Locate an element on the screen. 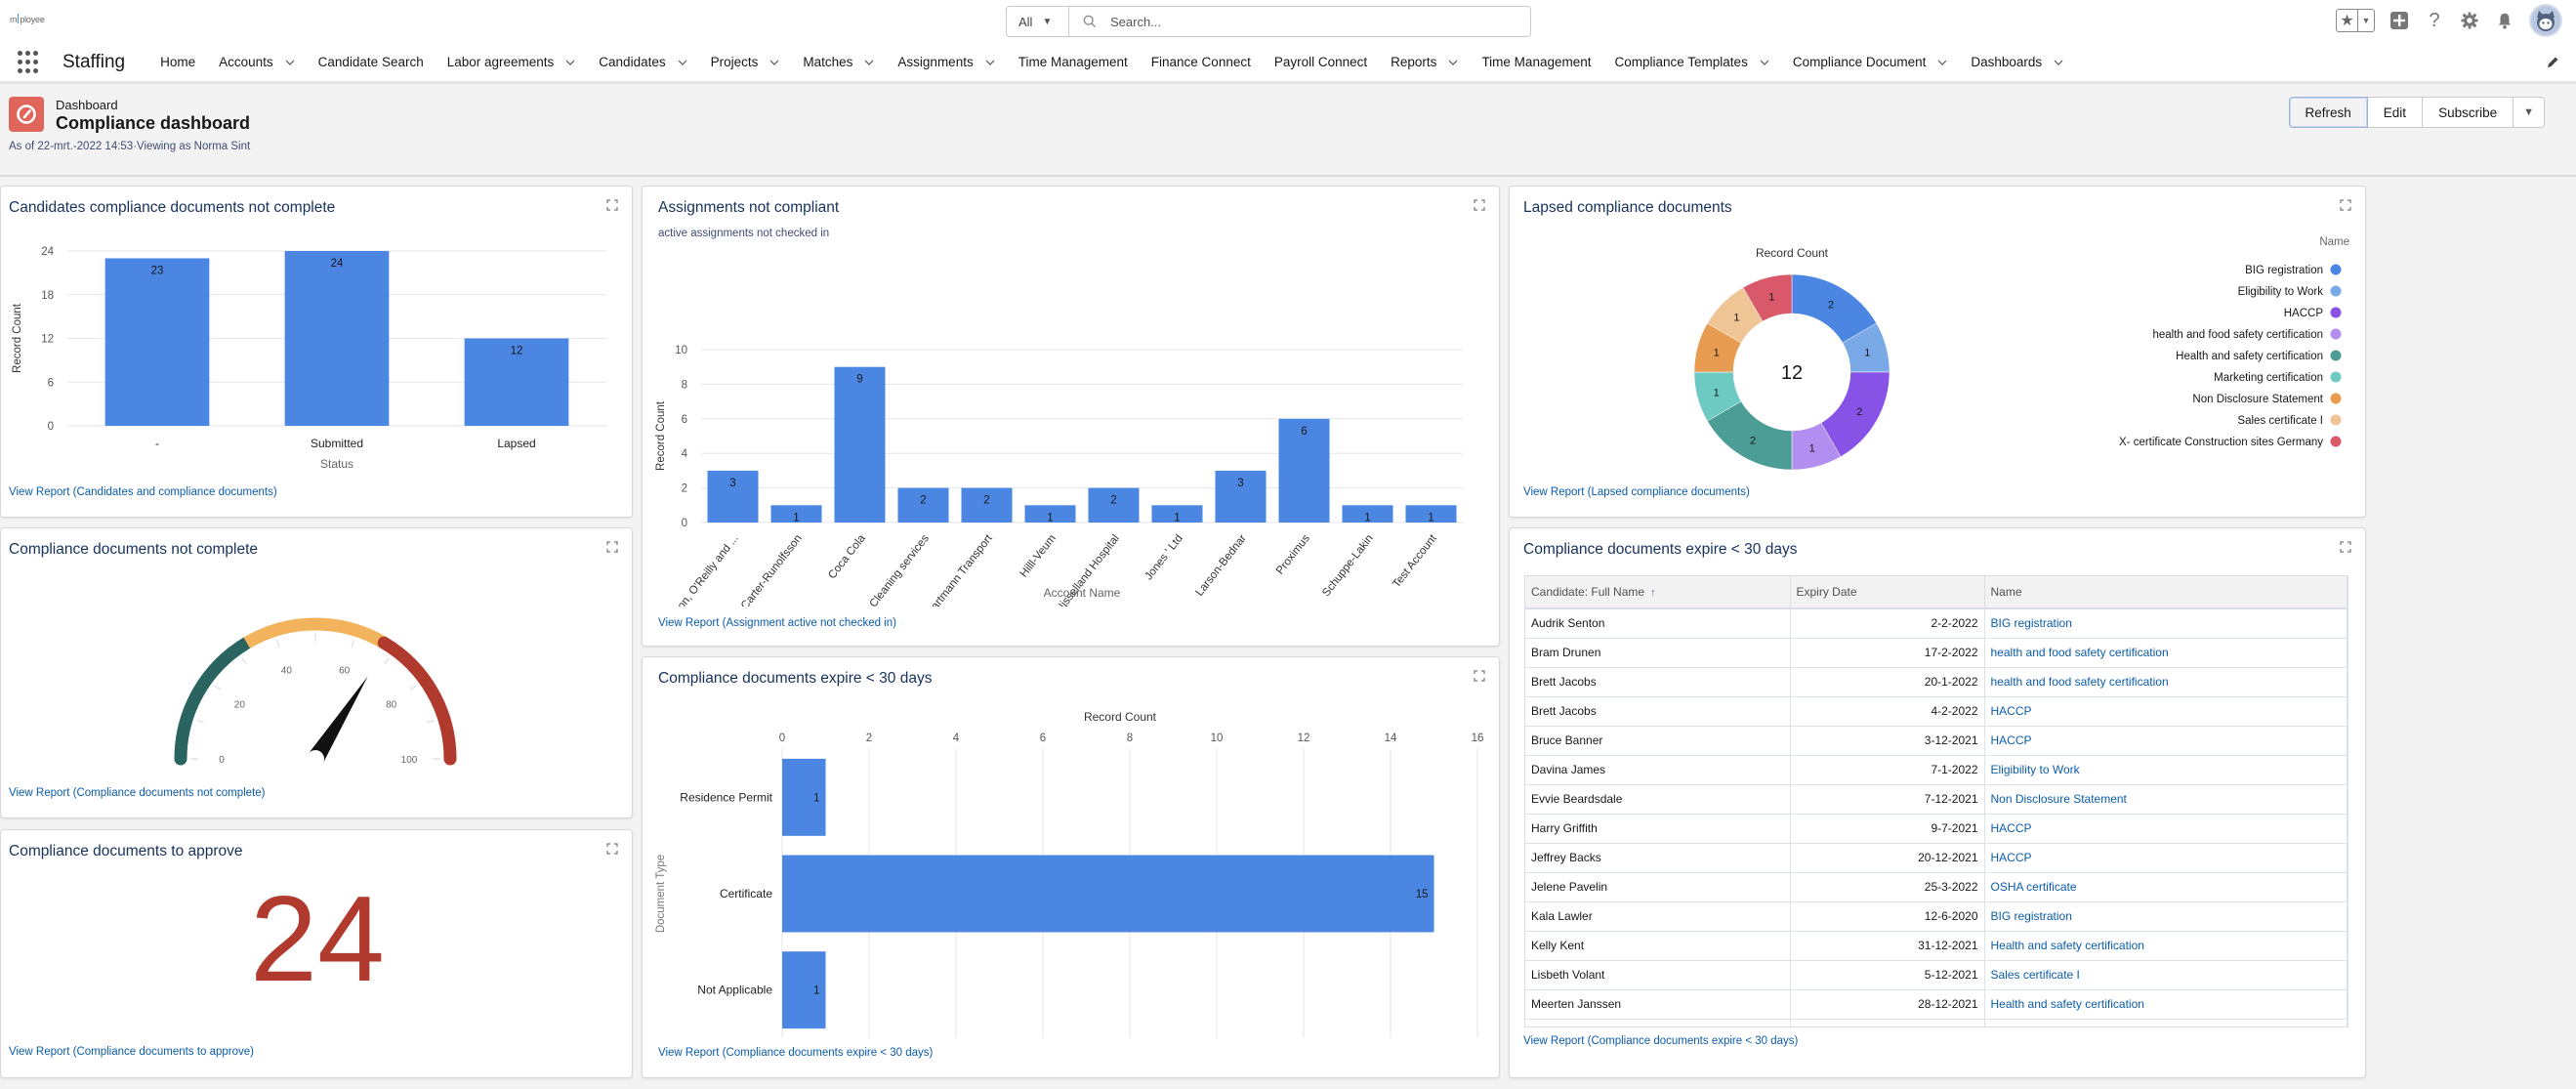  nav-item-projects: Projects is located at coordinates (745, 62).